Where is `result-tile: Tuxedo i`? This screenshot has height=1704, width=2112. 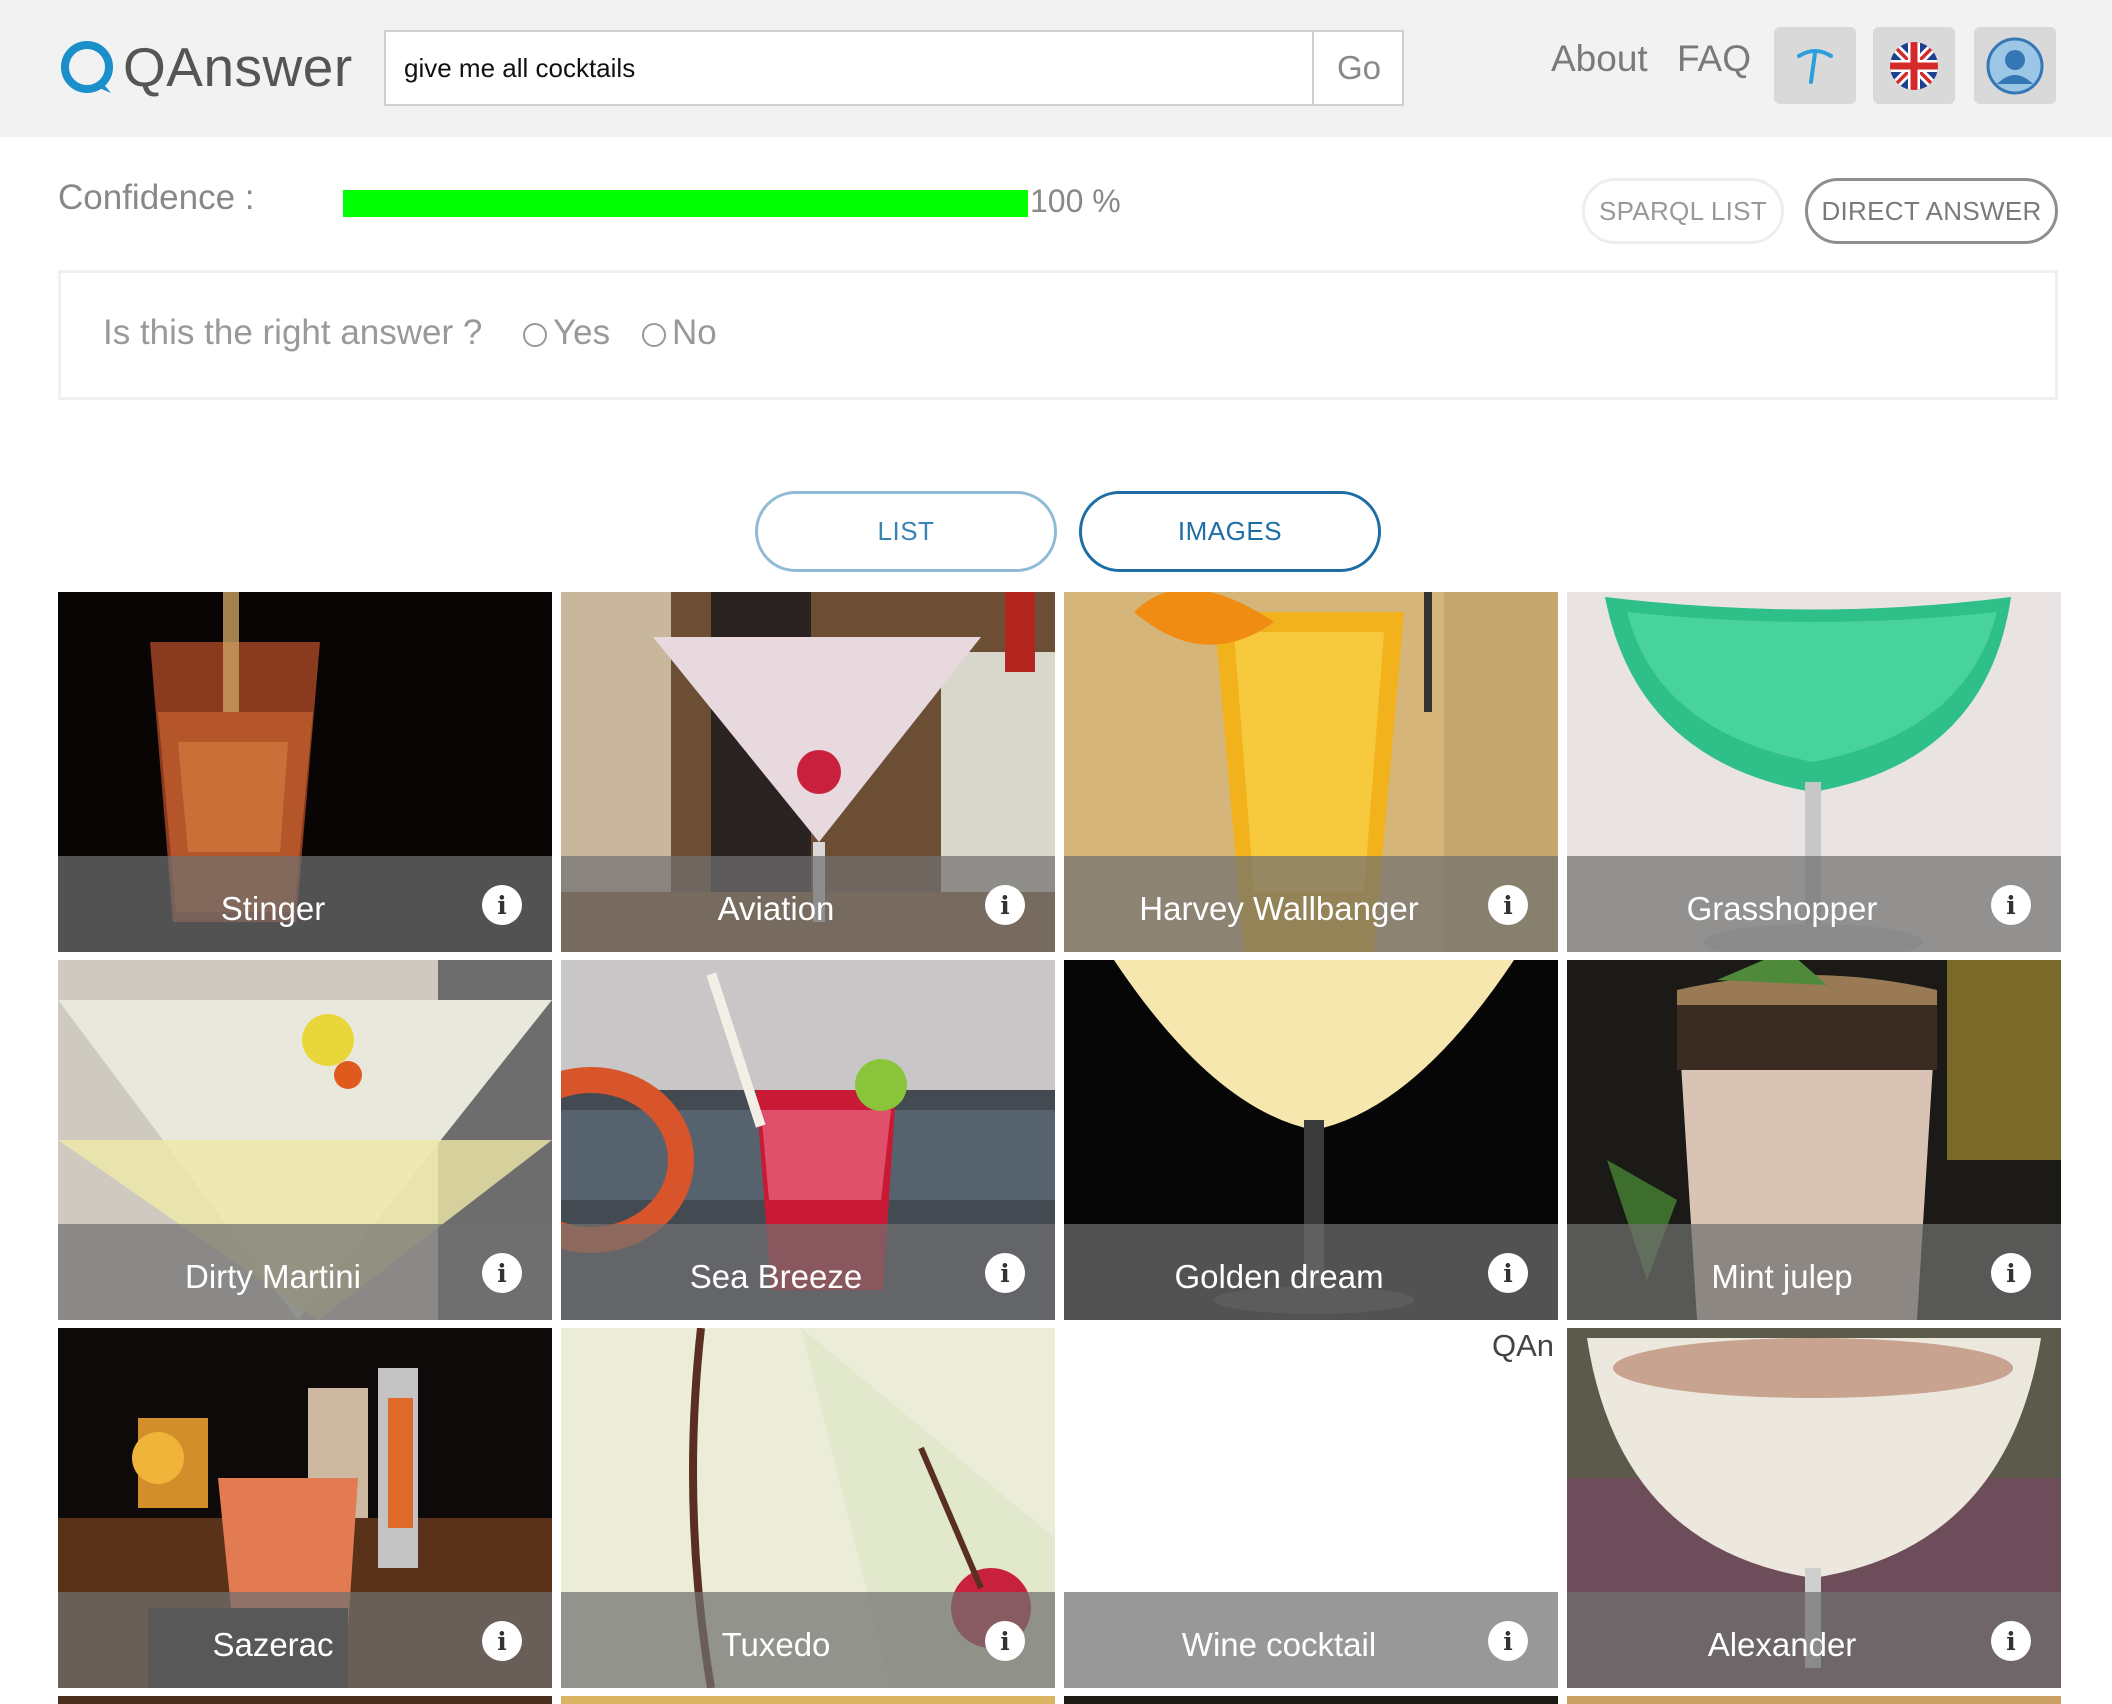
result-tile: Tuxedo i is located at coordinates (808, 1508).